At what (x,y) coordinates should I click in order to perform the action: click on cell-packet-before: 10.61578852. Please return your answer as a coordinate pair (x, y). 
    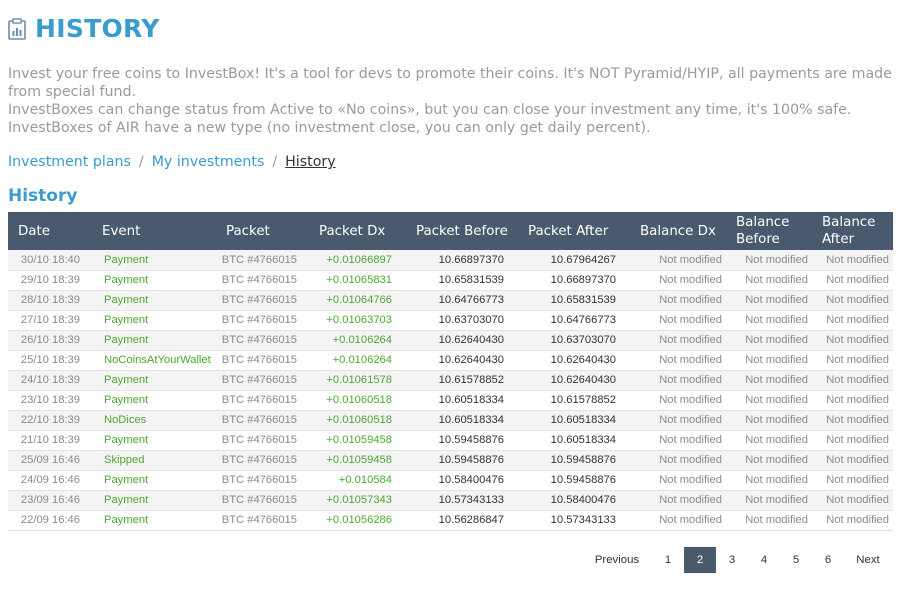
    Looking at the image, I should click on (462, 380).